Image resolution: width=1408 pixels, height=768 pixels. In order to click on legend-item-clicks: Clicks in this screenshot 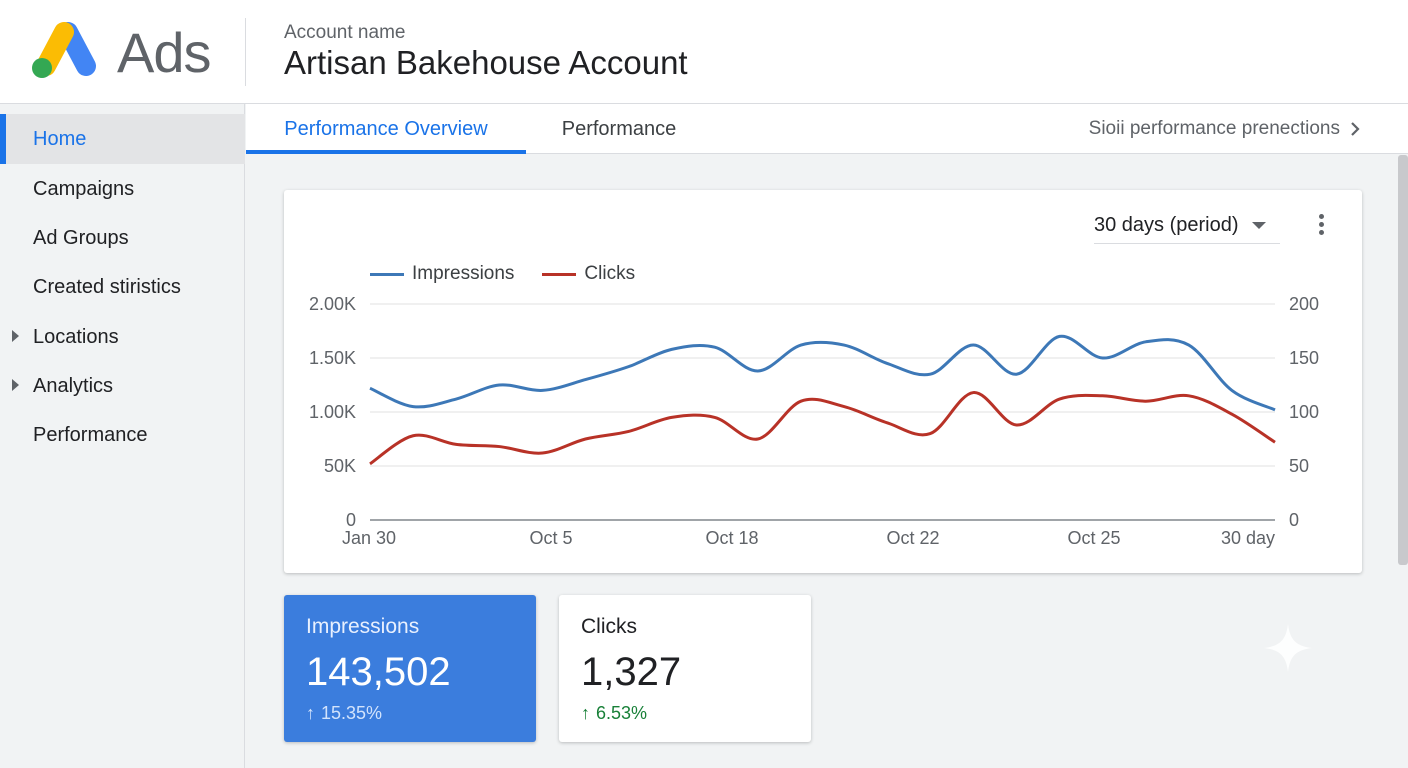, I will do `click(588, 274)`.